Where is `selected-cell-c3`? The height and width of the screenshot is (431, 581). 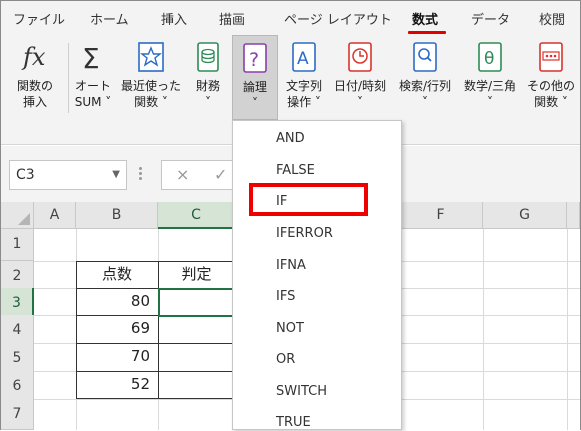
selected-cell-c3 is located at coordinates (196, 302).